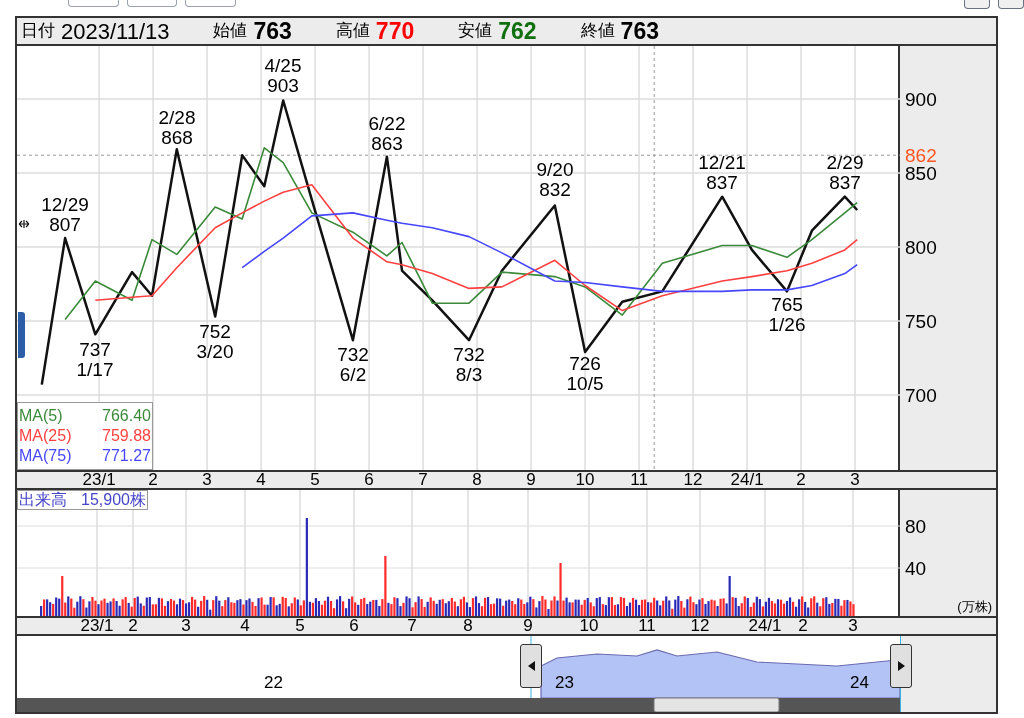 This screenshot has width=1024, height=718. Describe the element at coordinates (95, 370) in the screenshot. I see `annotation-date: 1/17` at that location.